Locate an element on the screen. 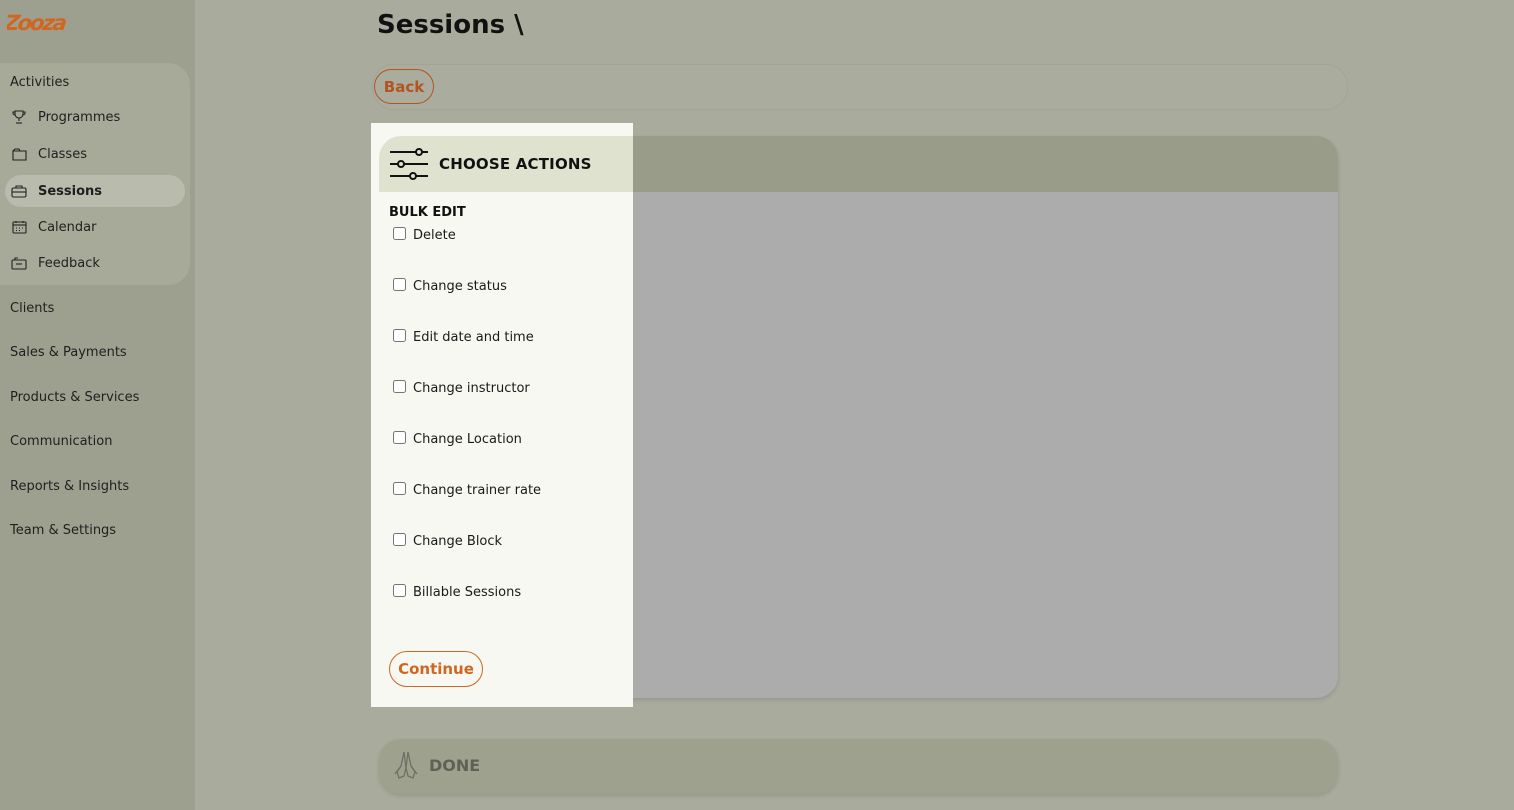 The height and width of the screenshot is (810, 1514). action-label: Change Location is located at coordinates (467, 439).